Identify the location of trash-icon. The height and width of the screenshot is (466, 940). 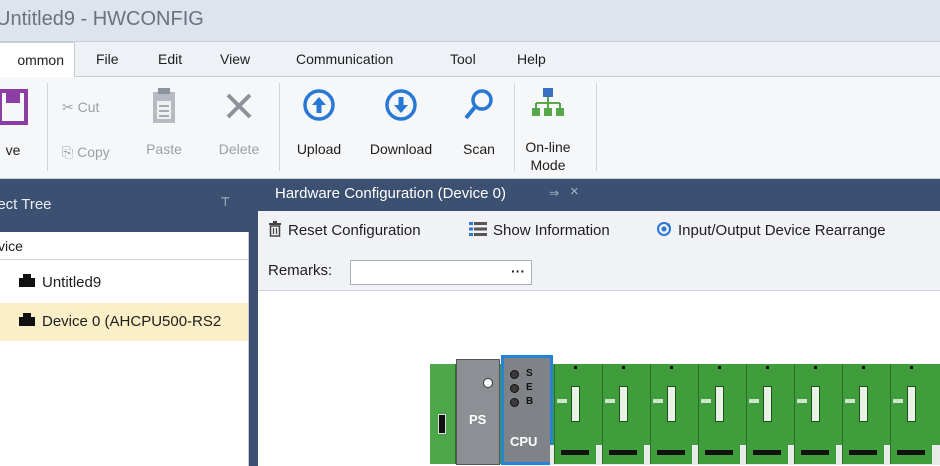
(275, 230).